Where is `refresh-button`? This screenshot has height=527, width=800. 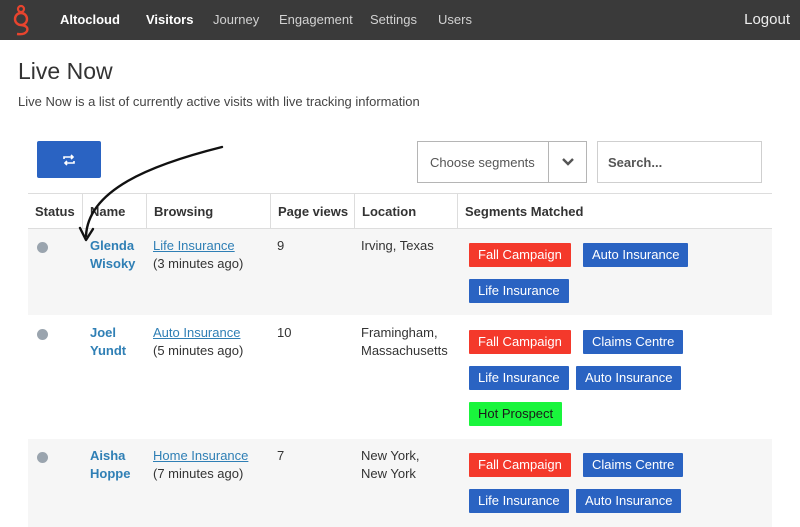 refresh-button is located at coordinates (69, 159).